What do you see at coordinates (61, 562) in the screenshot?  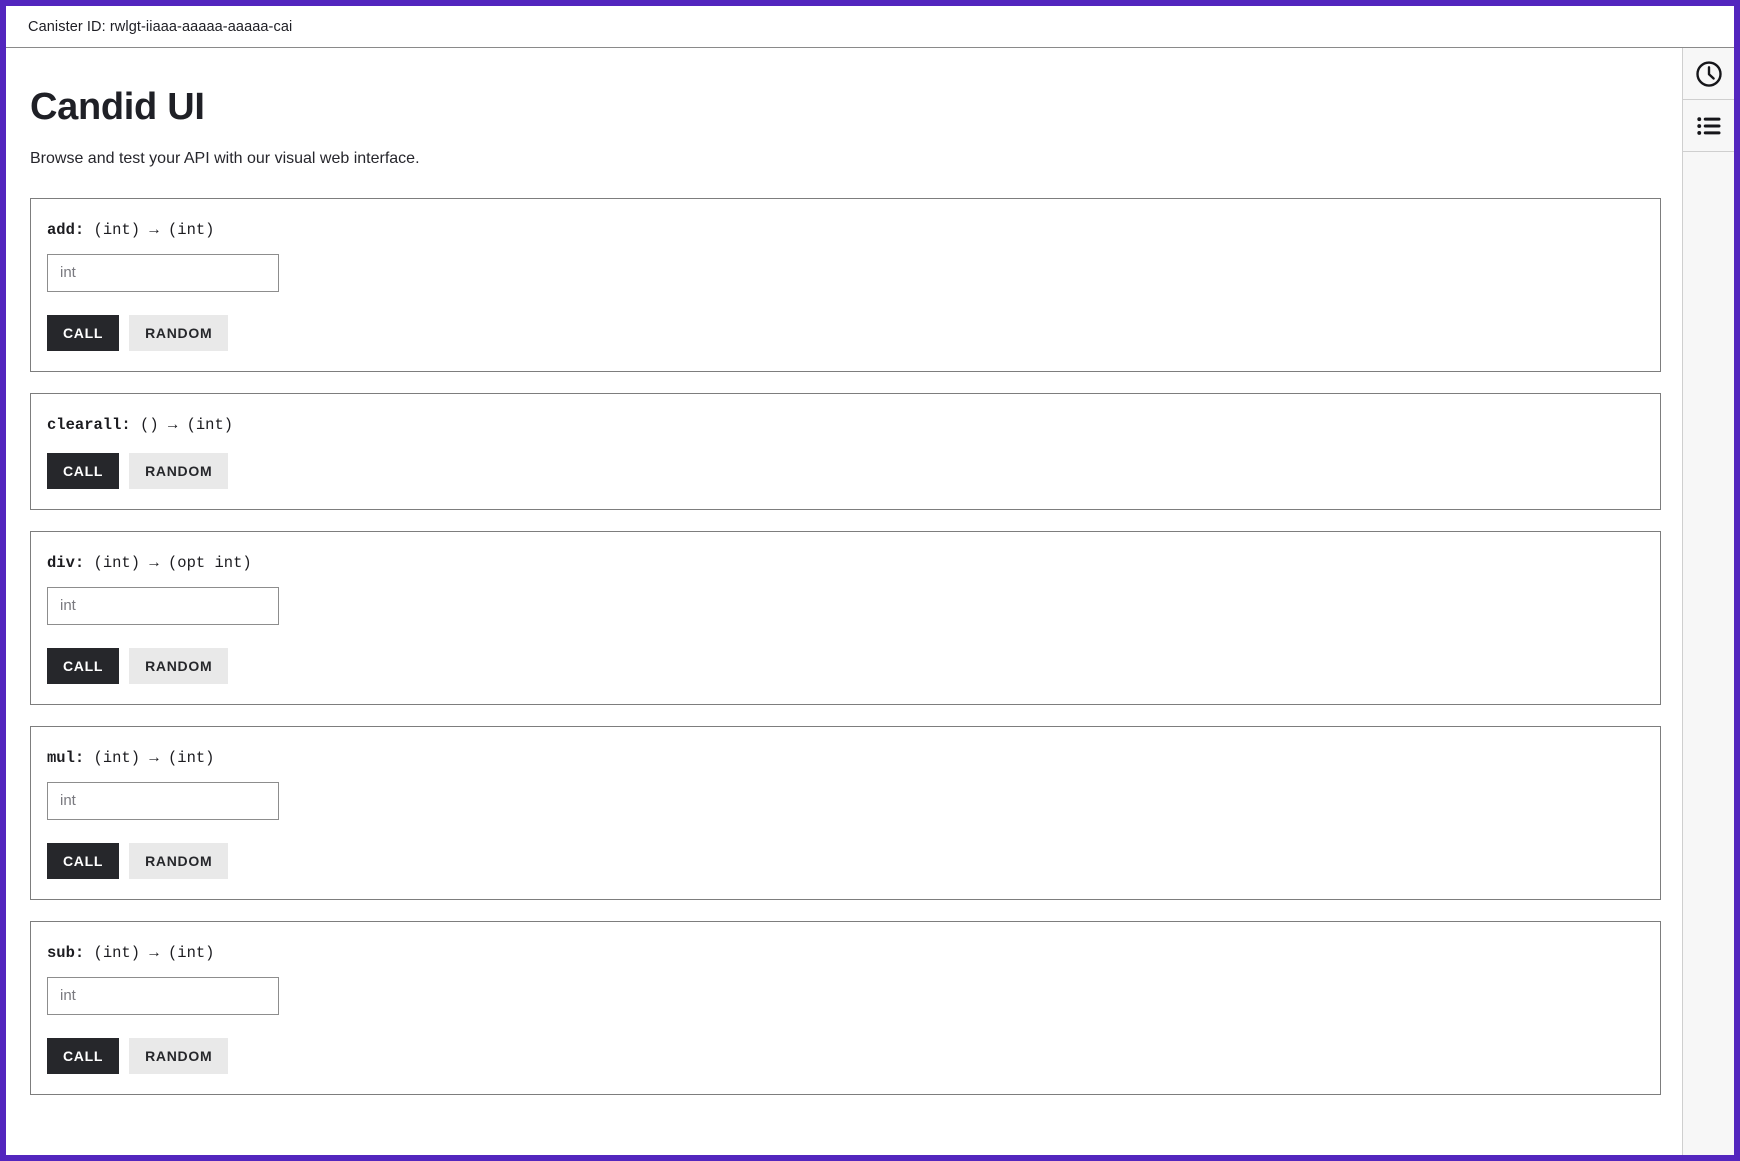 I see `method-name: div` at bounding box center [61, 562].